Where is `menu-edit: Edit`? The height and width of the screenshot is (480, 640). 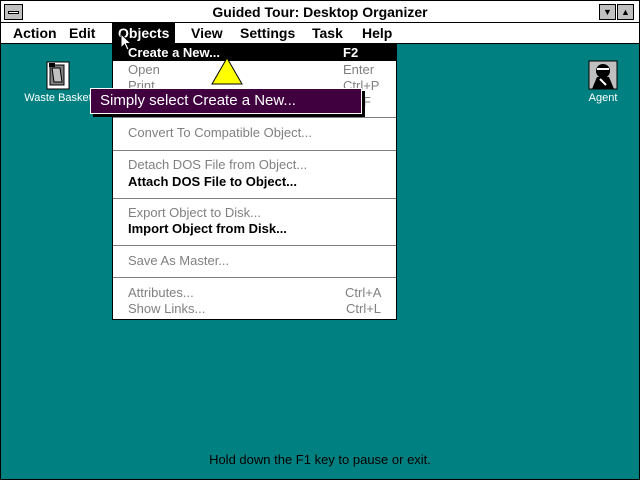
menu-edit: Edit is located at coordinates (82, 33).